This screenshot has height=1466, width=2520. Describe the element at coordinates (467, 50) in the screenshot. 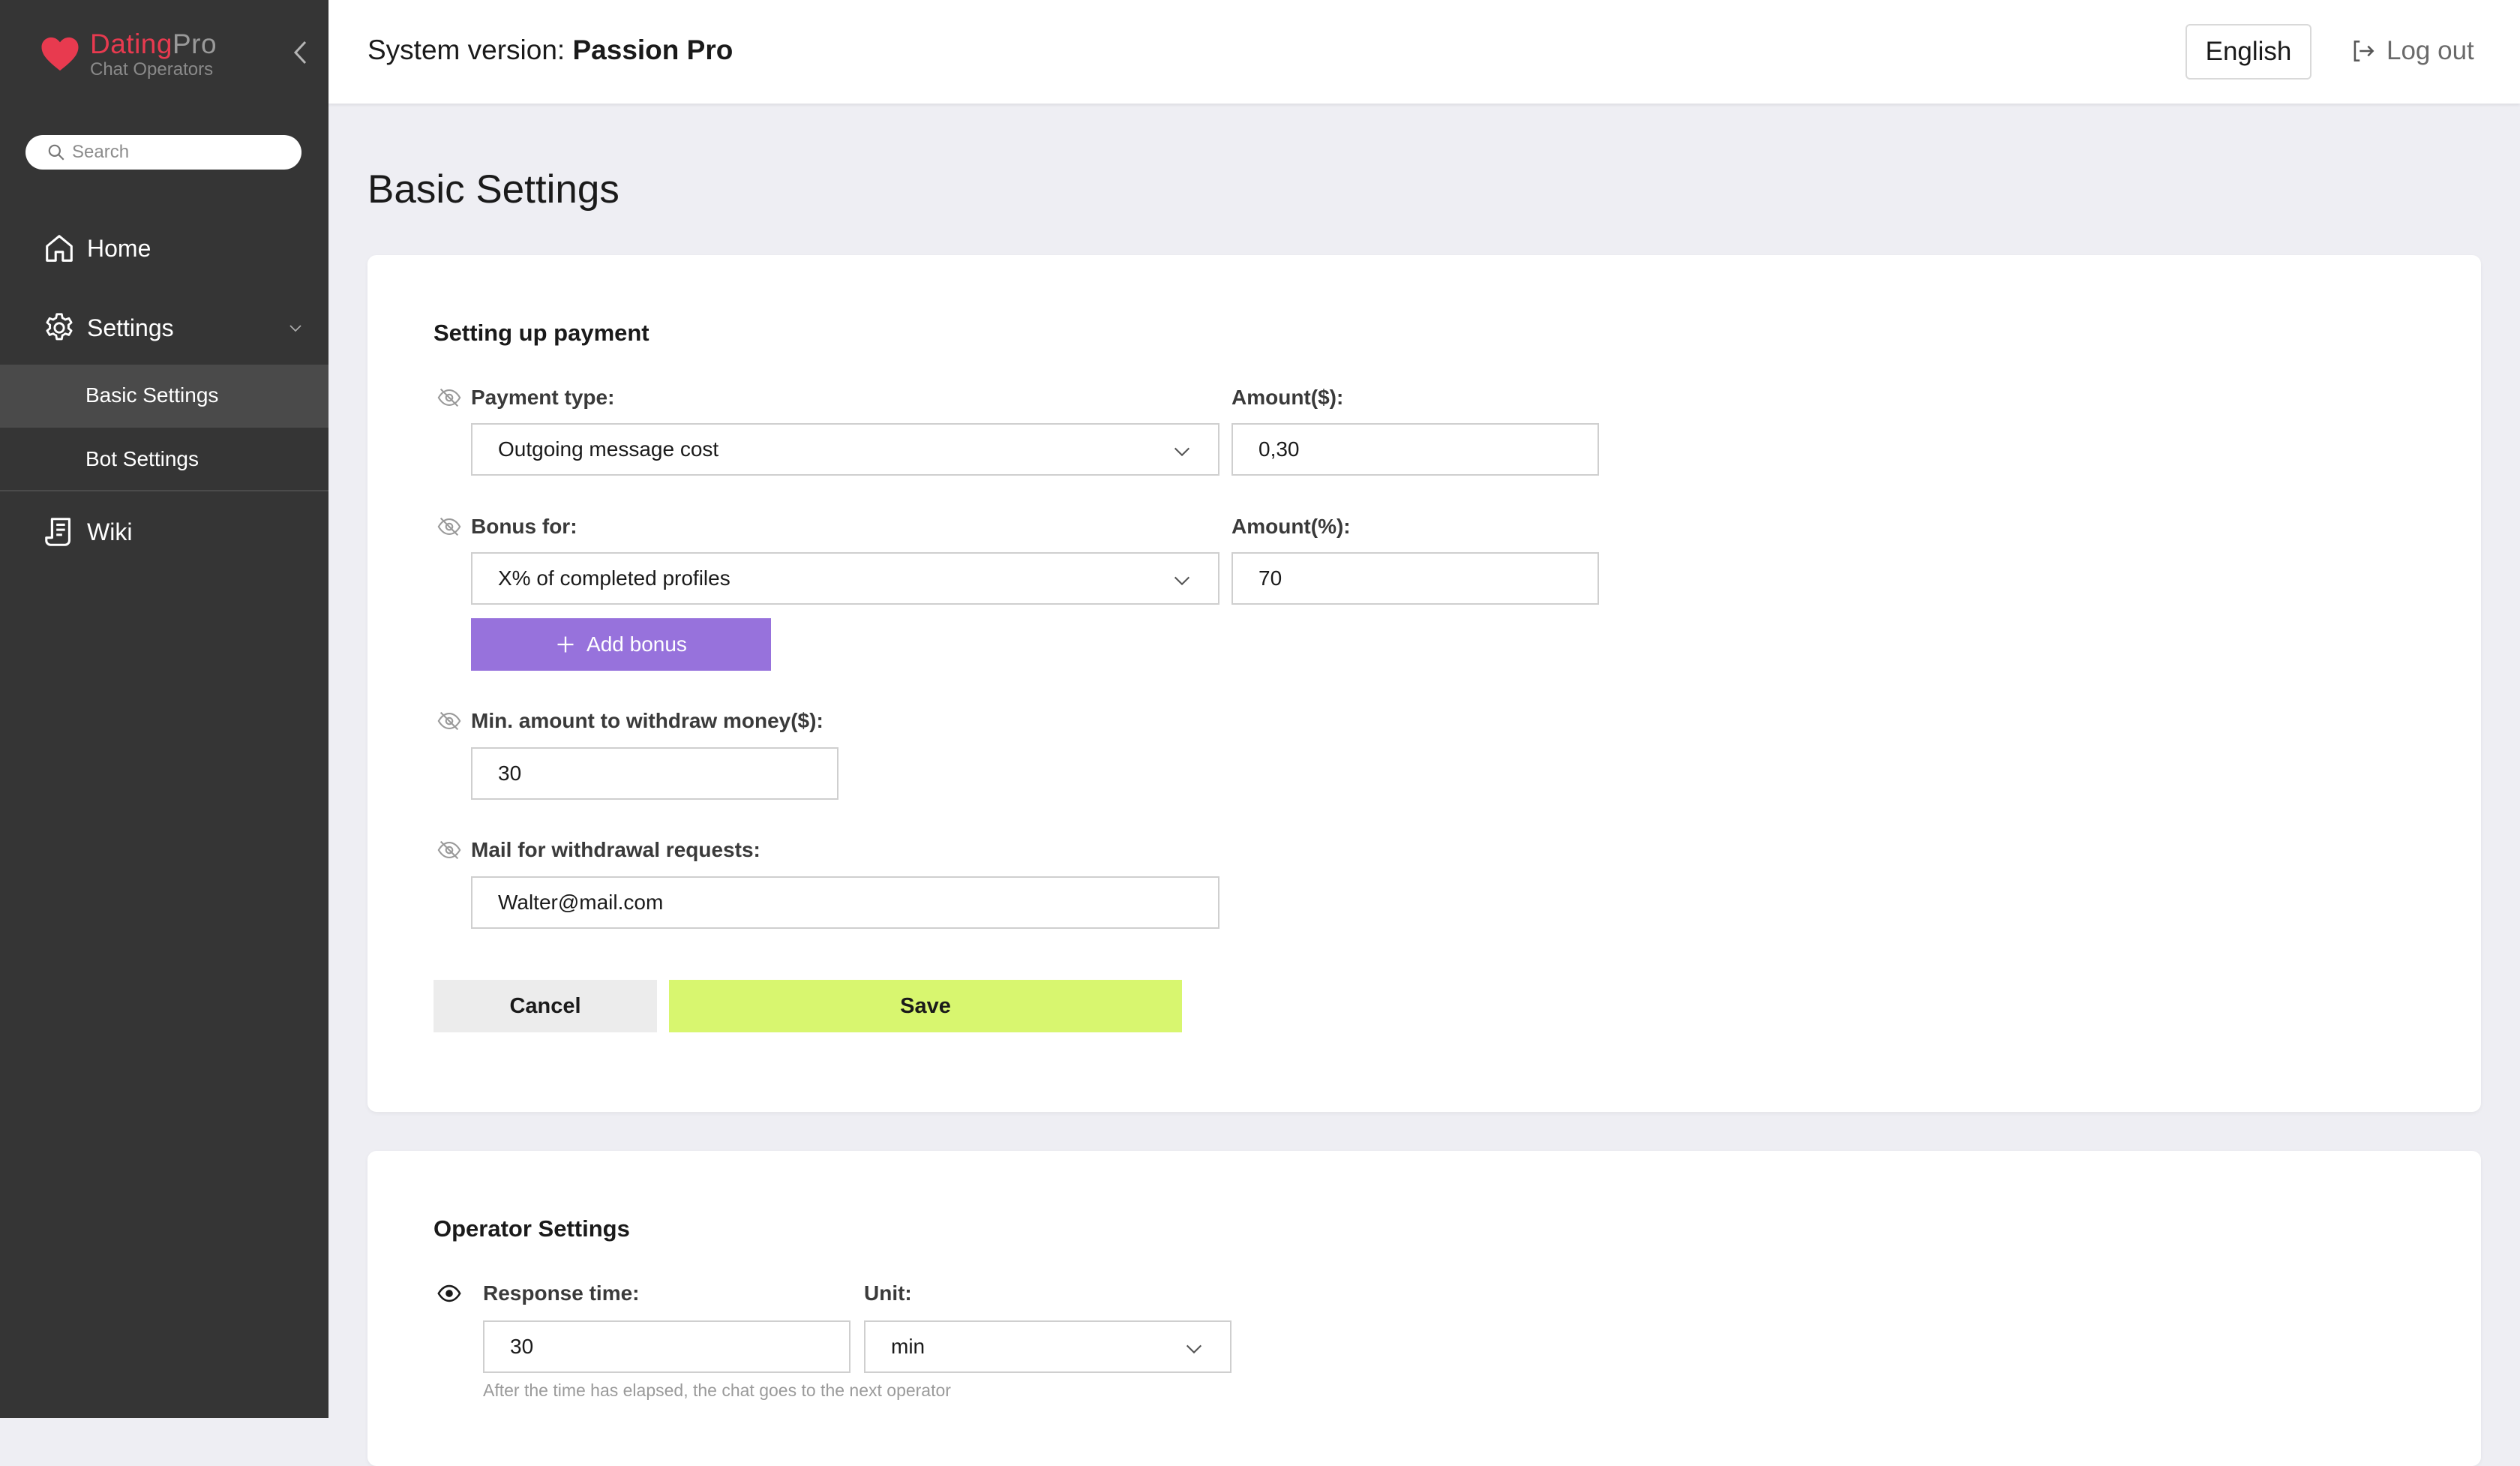

I see `system-version-label: System version:` at that location.